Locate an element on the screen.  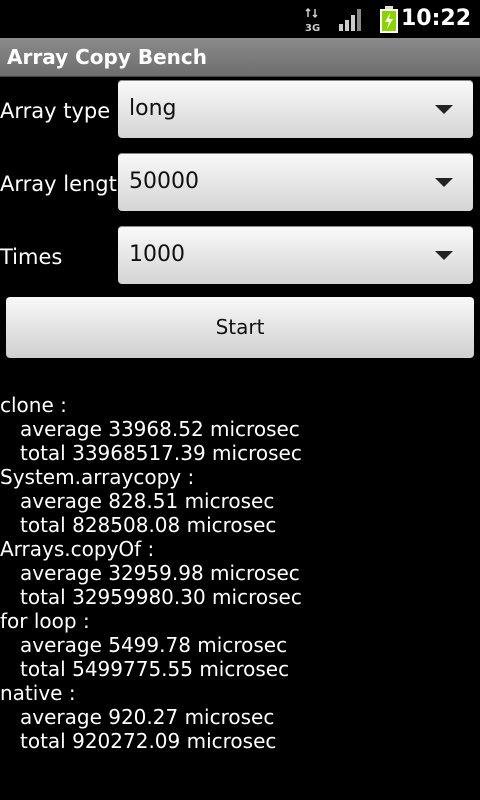
result-total: total 5499775.55 microsec is located at coordinates (155, 669).